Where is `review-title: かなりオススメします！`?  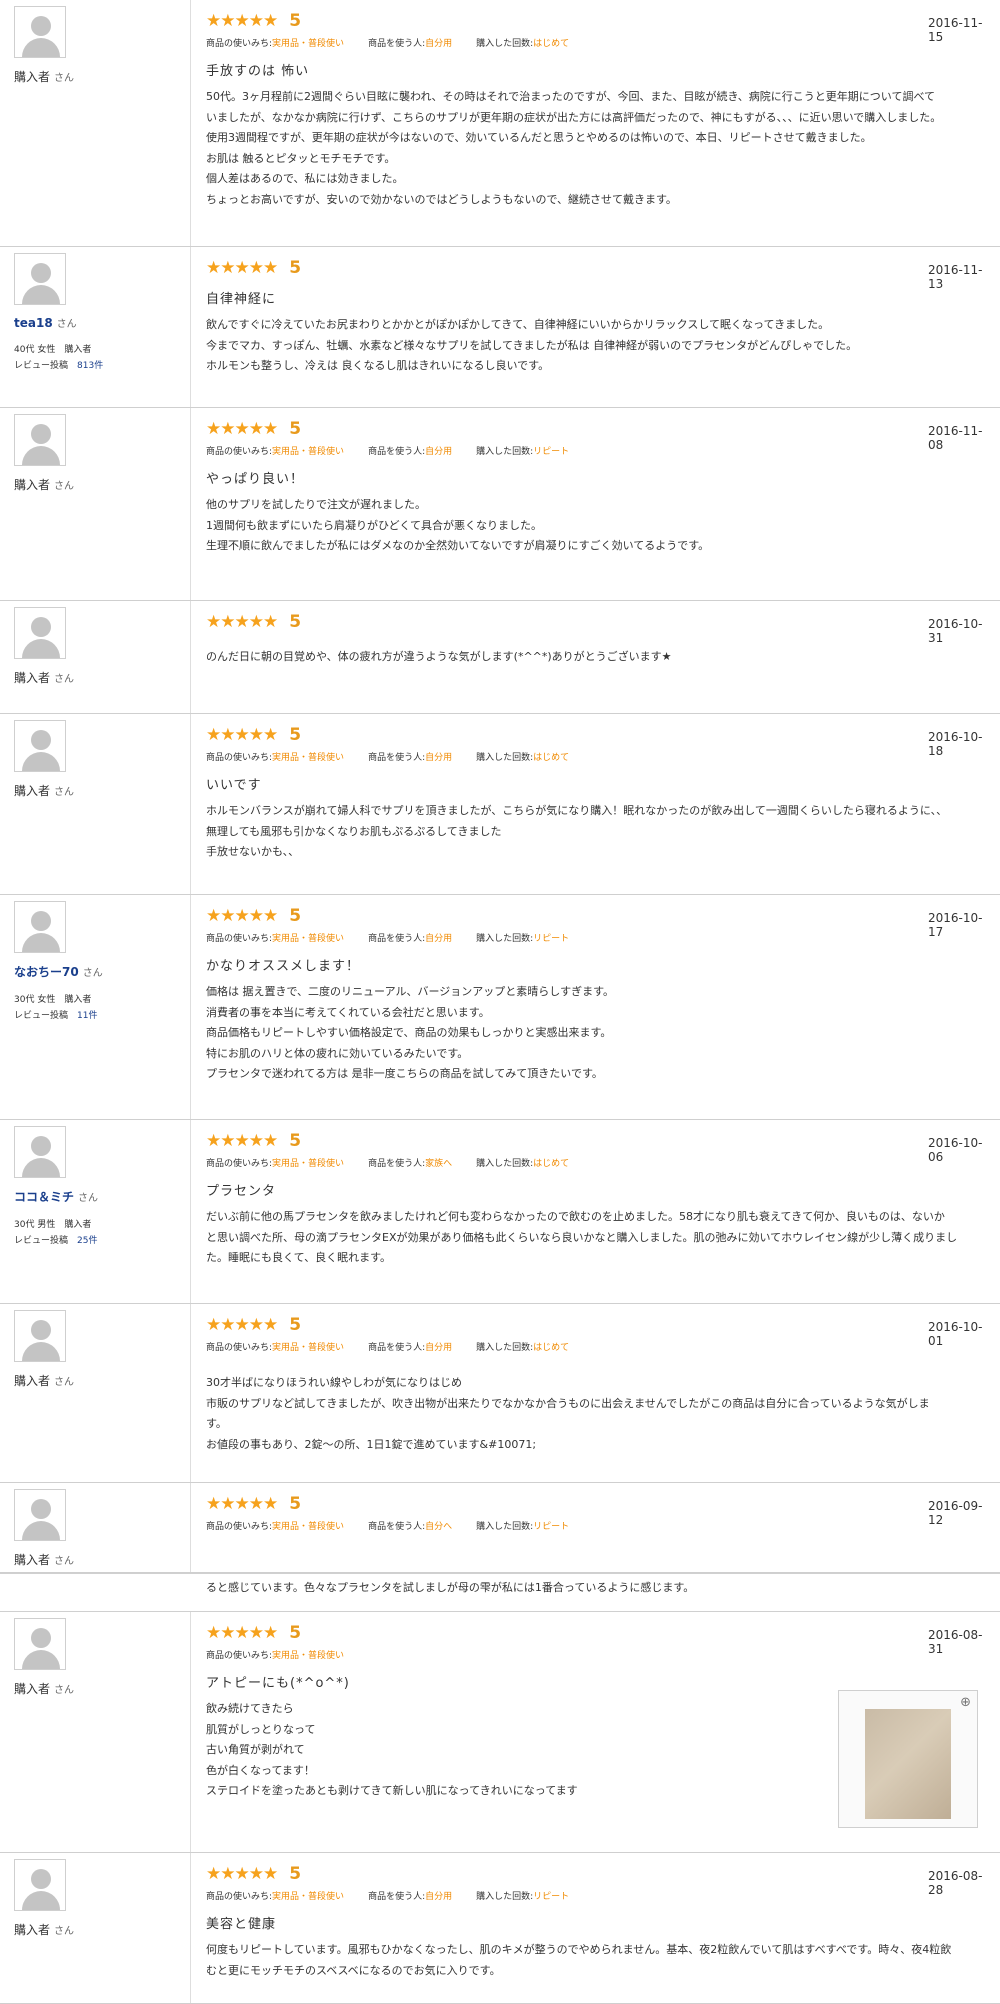
review-title: かなりオススメします！ is located at coordinates (283, 966).